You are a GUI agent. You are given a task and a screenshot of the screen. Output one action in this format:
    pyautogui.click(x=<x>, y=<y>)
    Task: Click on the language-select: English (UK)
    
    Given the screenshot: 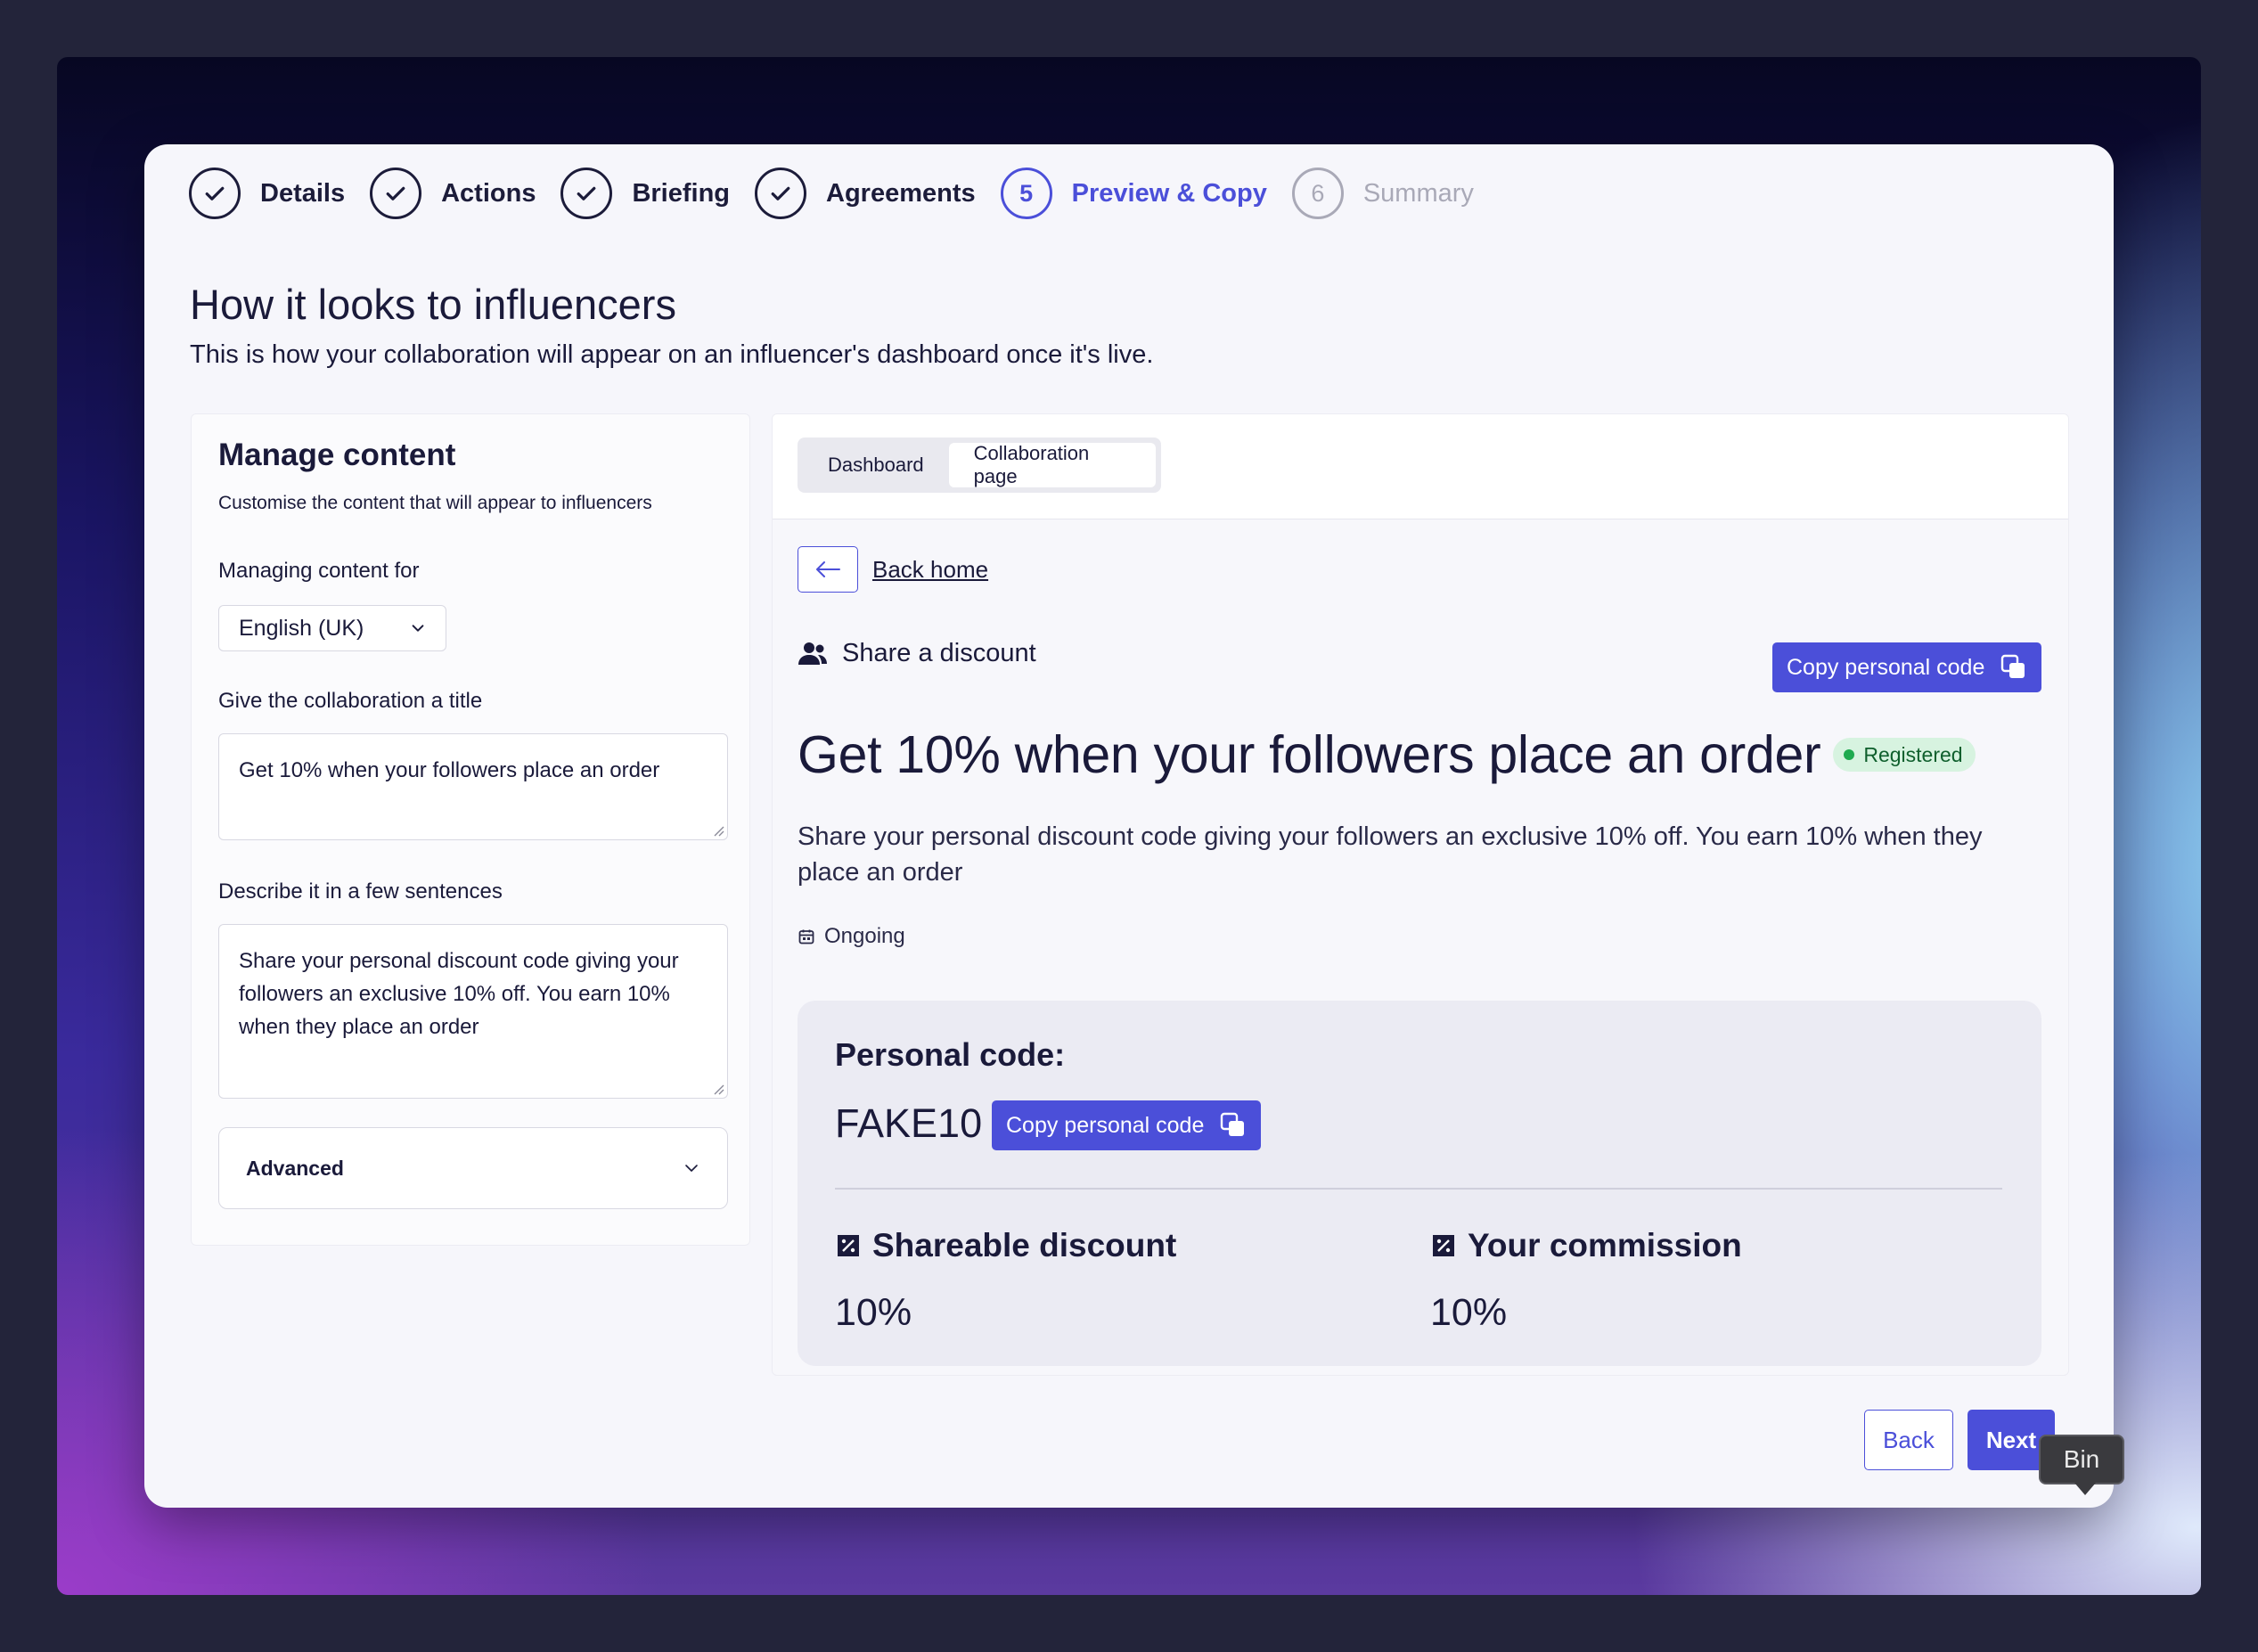 What is the action you would take?
    pyautogui.click(x=332, y=628)
    